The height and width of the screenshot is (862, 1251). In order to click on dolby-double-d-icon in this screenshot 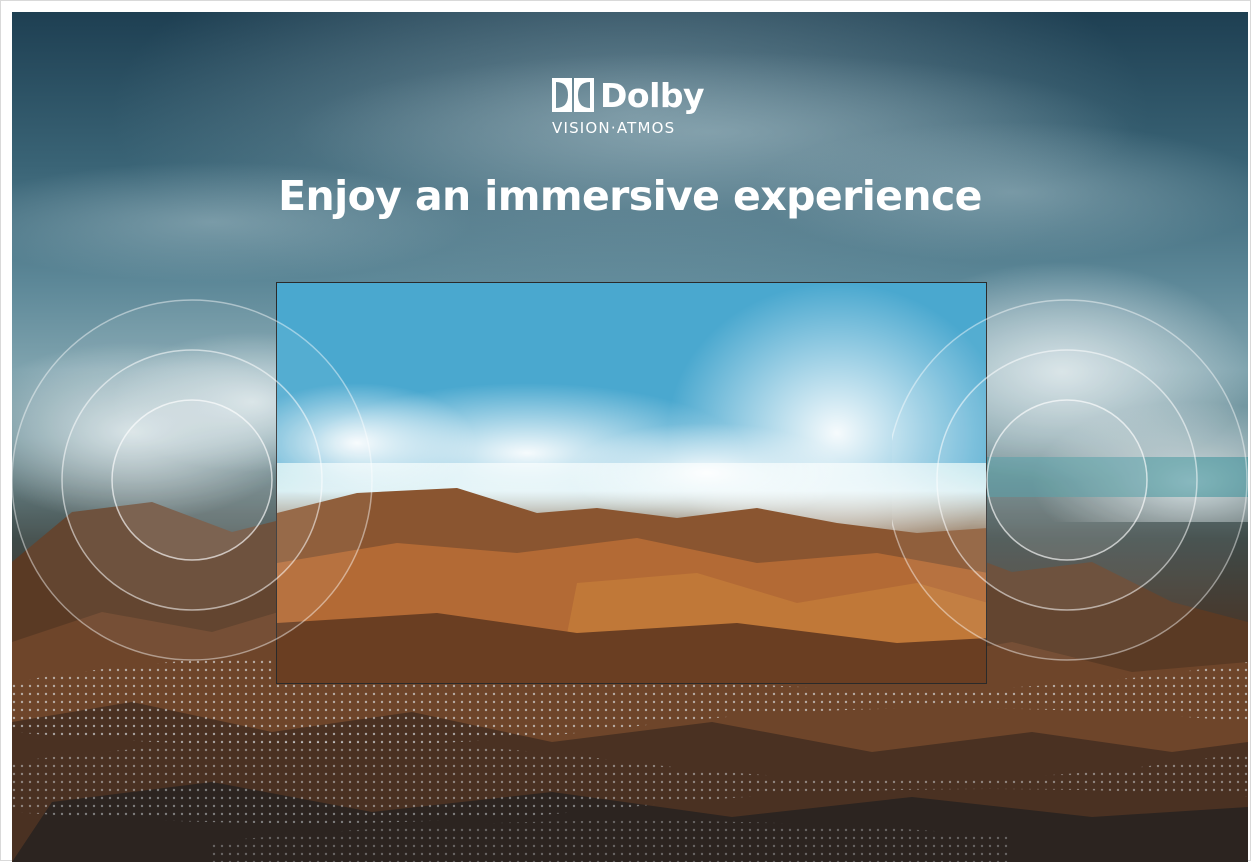, I will do `click(573, 95)`.